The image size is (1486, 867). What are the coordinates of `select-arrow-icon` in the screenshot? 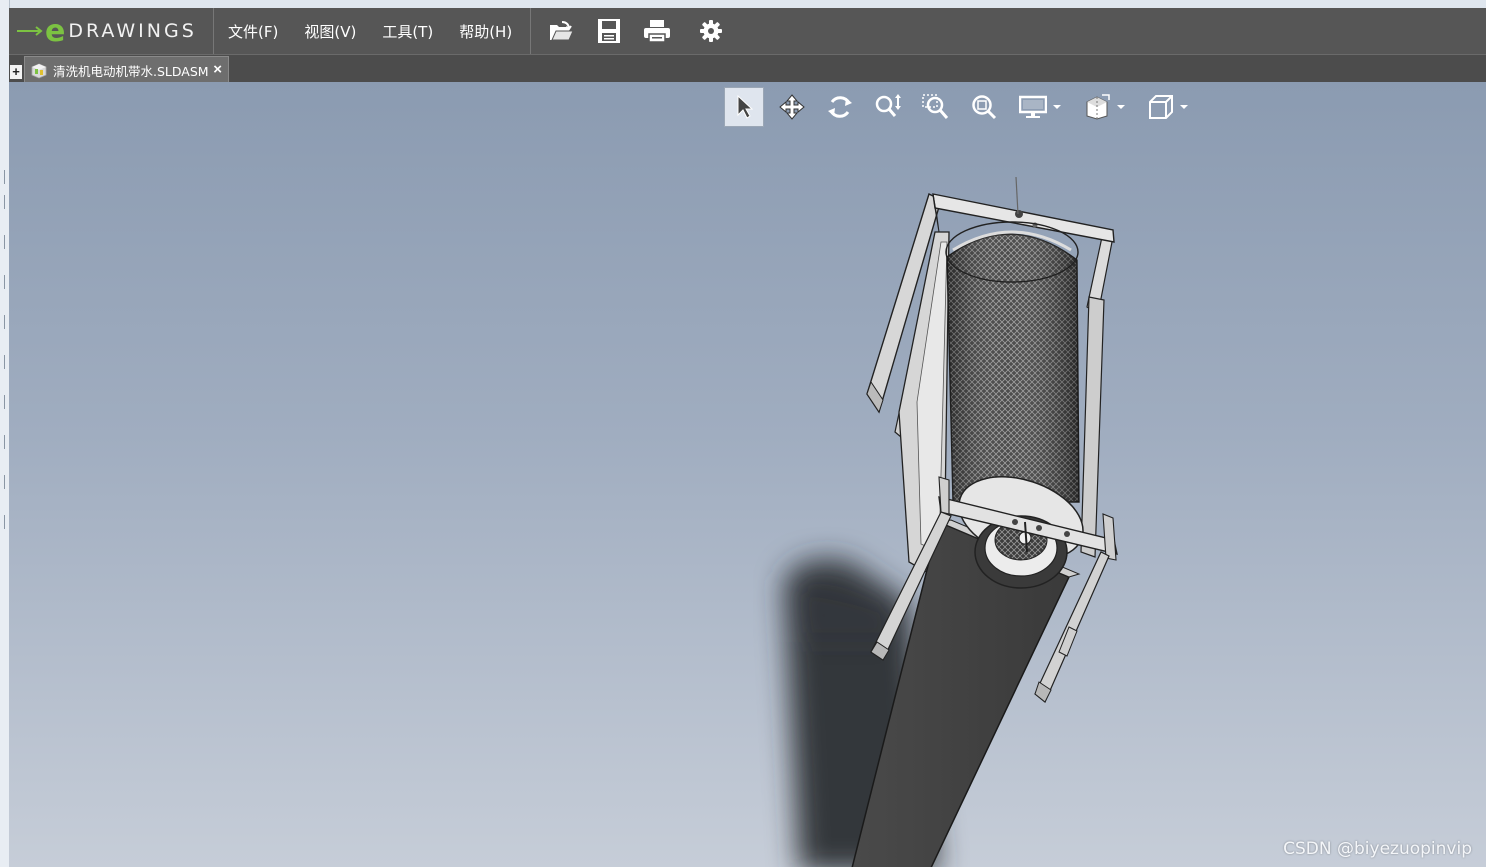 It's located at (745, 107).